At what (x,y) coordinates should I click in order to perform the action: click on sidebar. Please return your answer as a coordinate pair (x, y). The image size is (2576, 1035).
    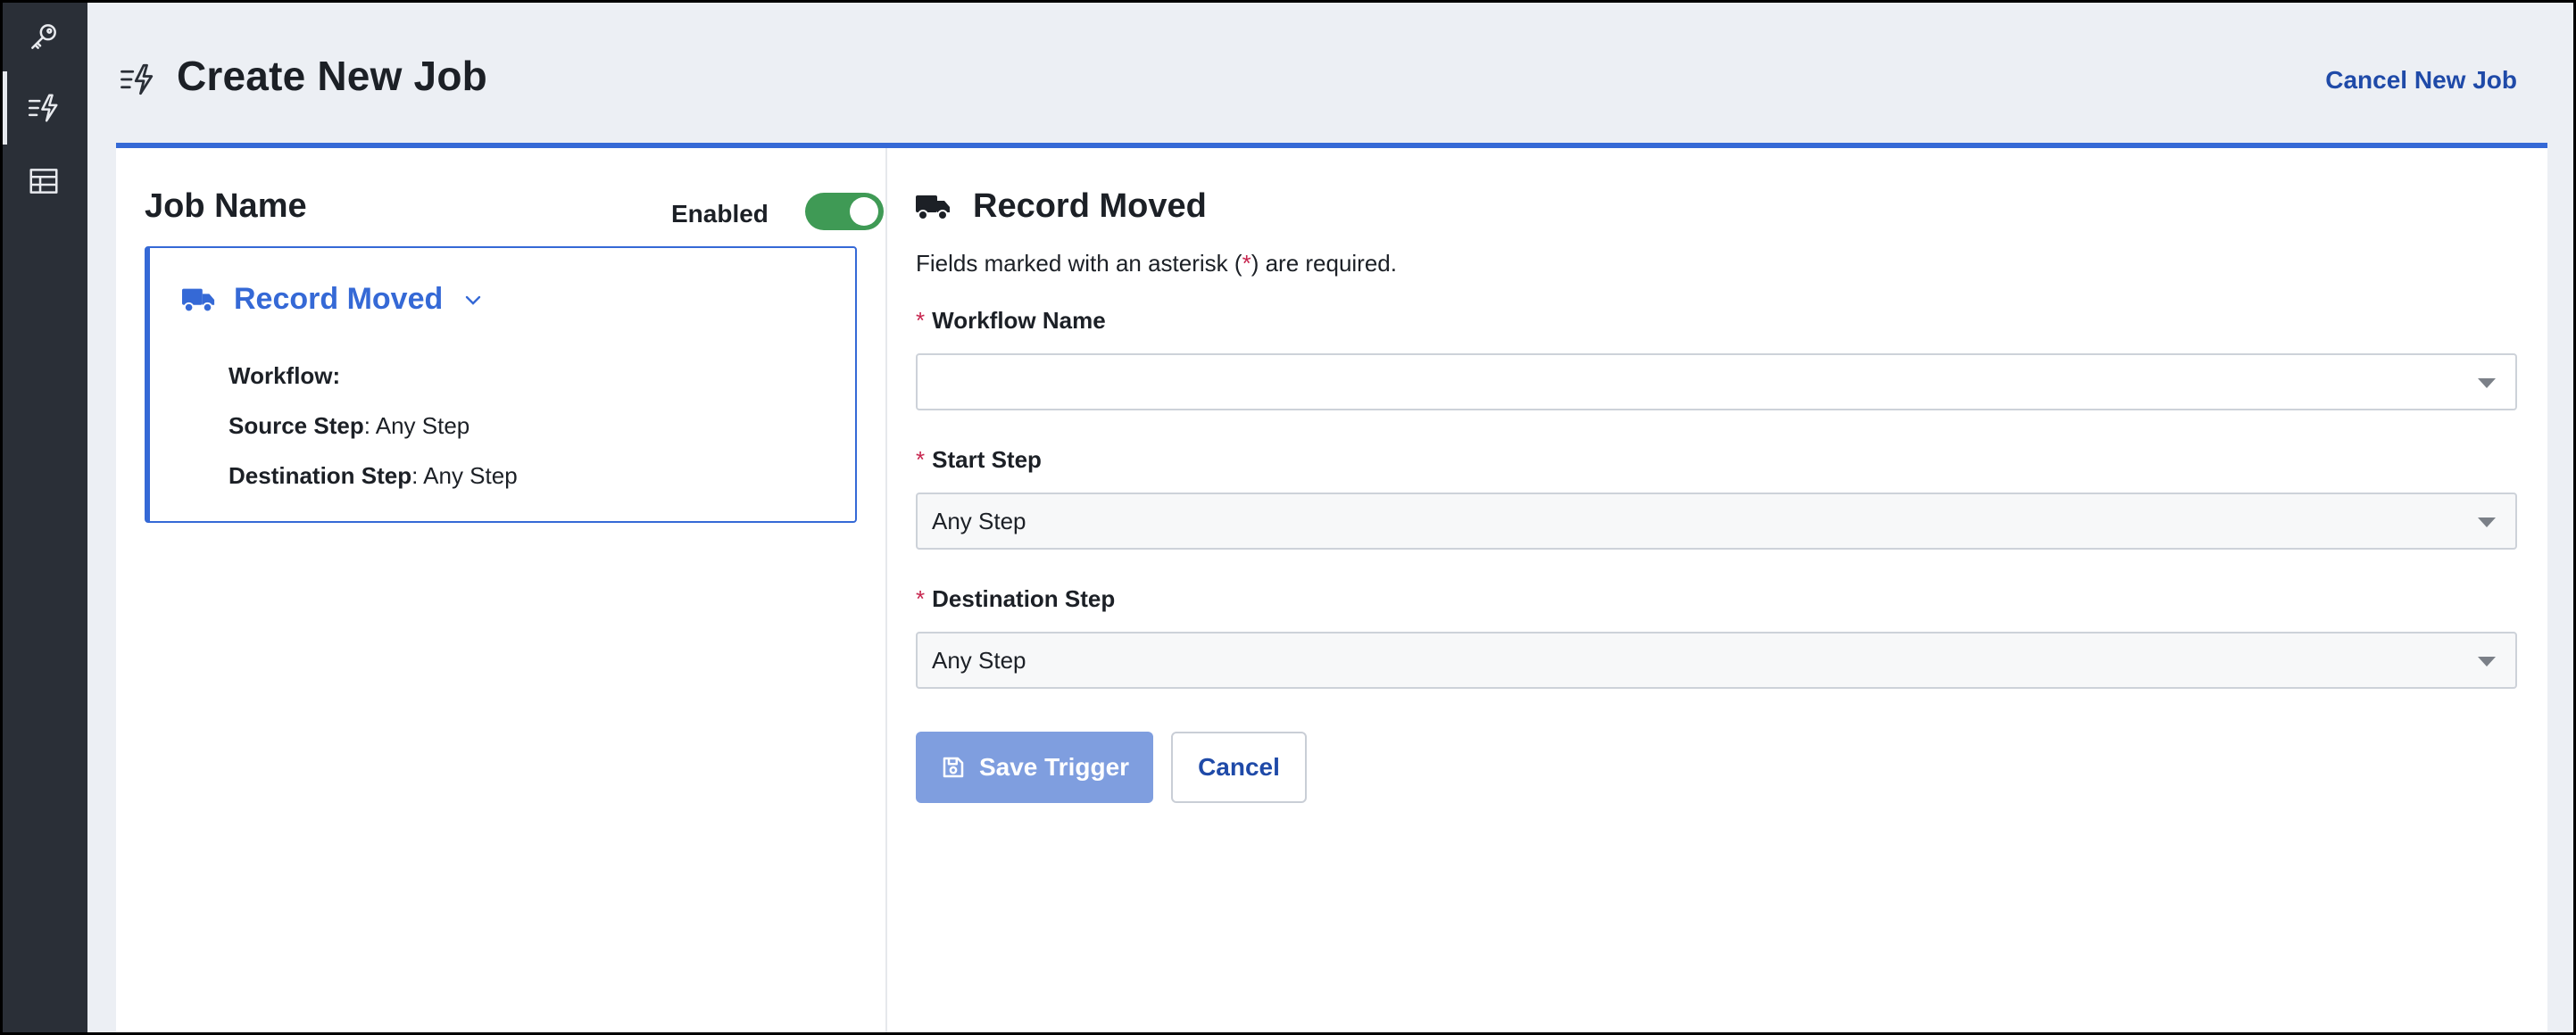
    Looking at the image, I should click on (50, 517).